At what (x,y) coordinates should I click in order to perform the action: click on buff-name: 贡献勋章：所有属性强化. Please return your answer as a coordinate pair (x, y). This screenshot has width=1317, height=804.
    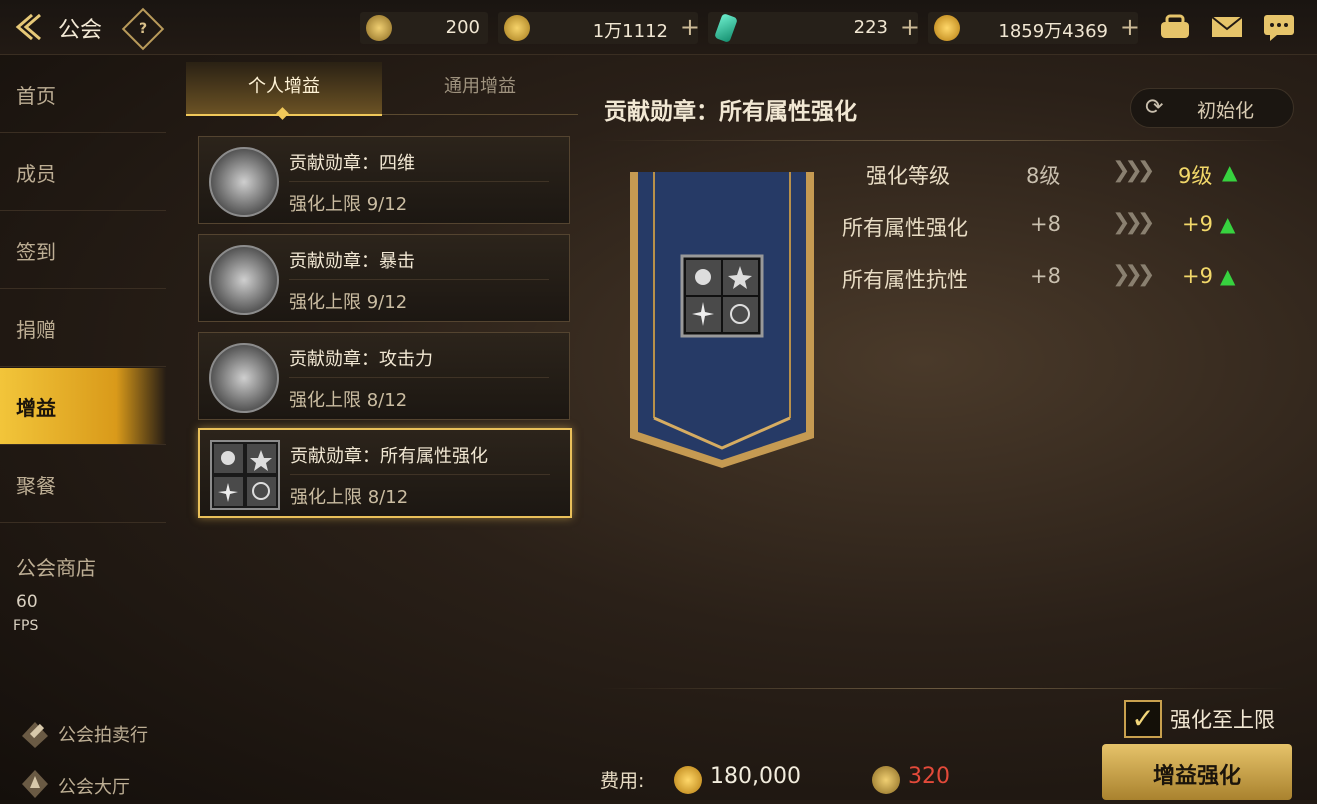
    Looking at the image, I should click on (389, 456).